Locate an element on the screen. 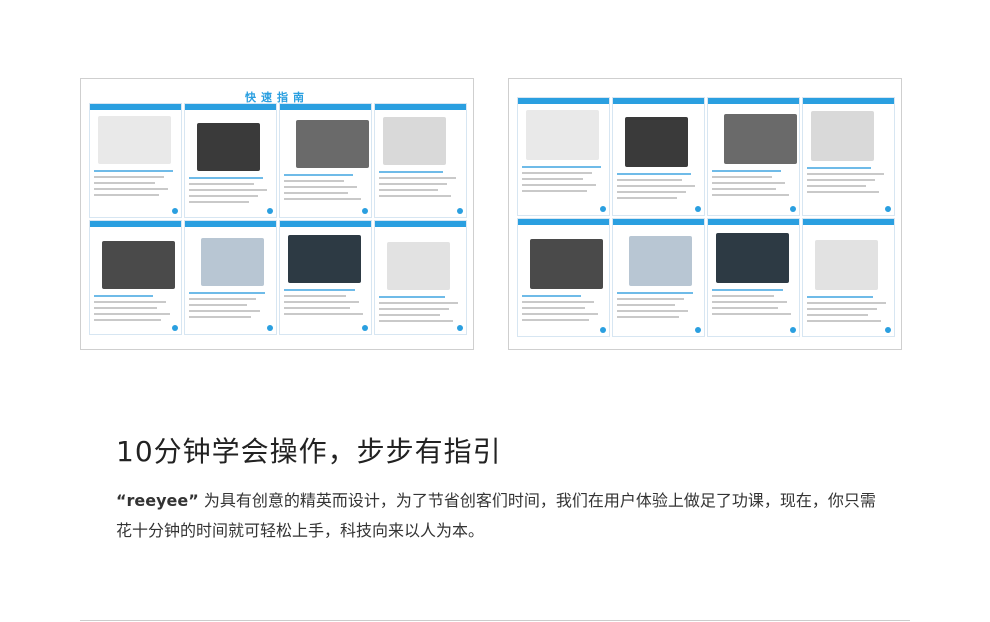 Image resolution: width=990 pixels, height=622 pixels. bottom-divider is located at coordinates (495, 620).